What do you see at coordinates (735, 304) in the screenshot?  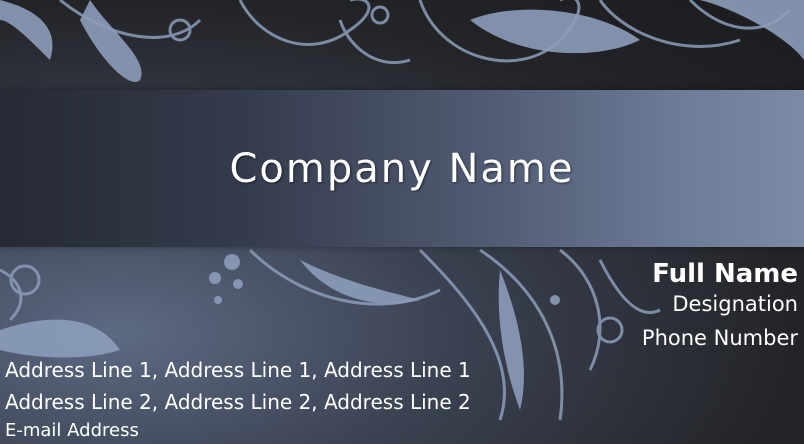 I see `designation: Designation` at bounding box center [735, 304].